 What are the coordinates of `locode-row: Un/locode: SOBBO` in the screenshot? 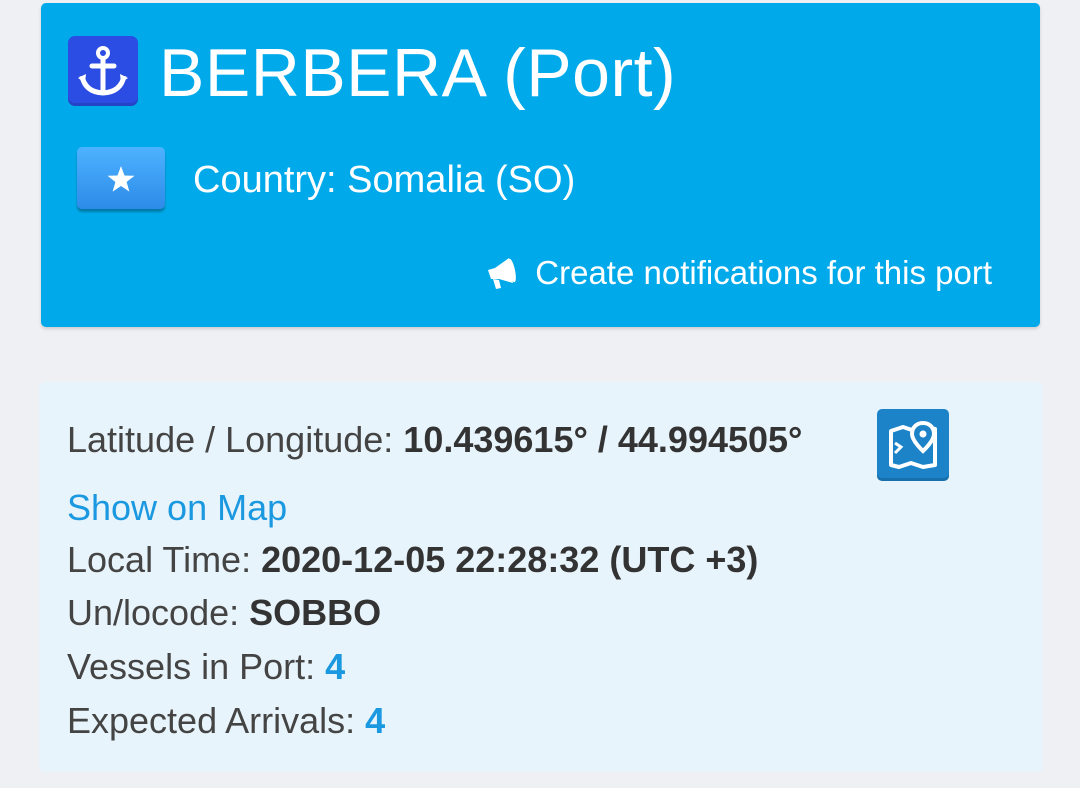 It's located at (224, 613).